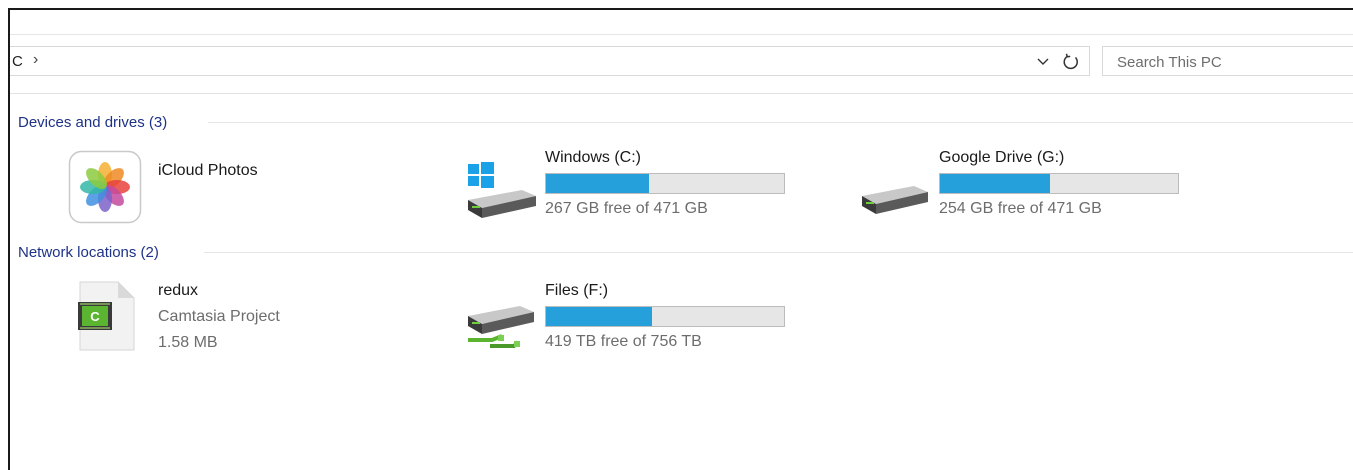  What do you see at coordinates (219, 316) in the screenshot?
I see `file-type-text: Camtasia Project` at bounding box center [219, 316].